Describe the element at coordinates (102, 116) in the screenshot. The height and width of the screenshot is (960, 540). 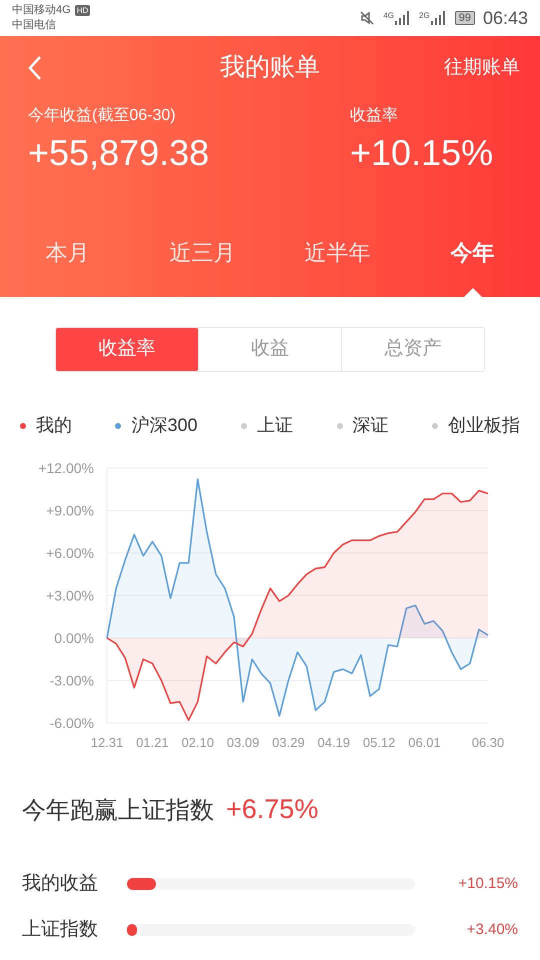
I see `income-label: 今年收益(截至06-30)` at that location.